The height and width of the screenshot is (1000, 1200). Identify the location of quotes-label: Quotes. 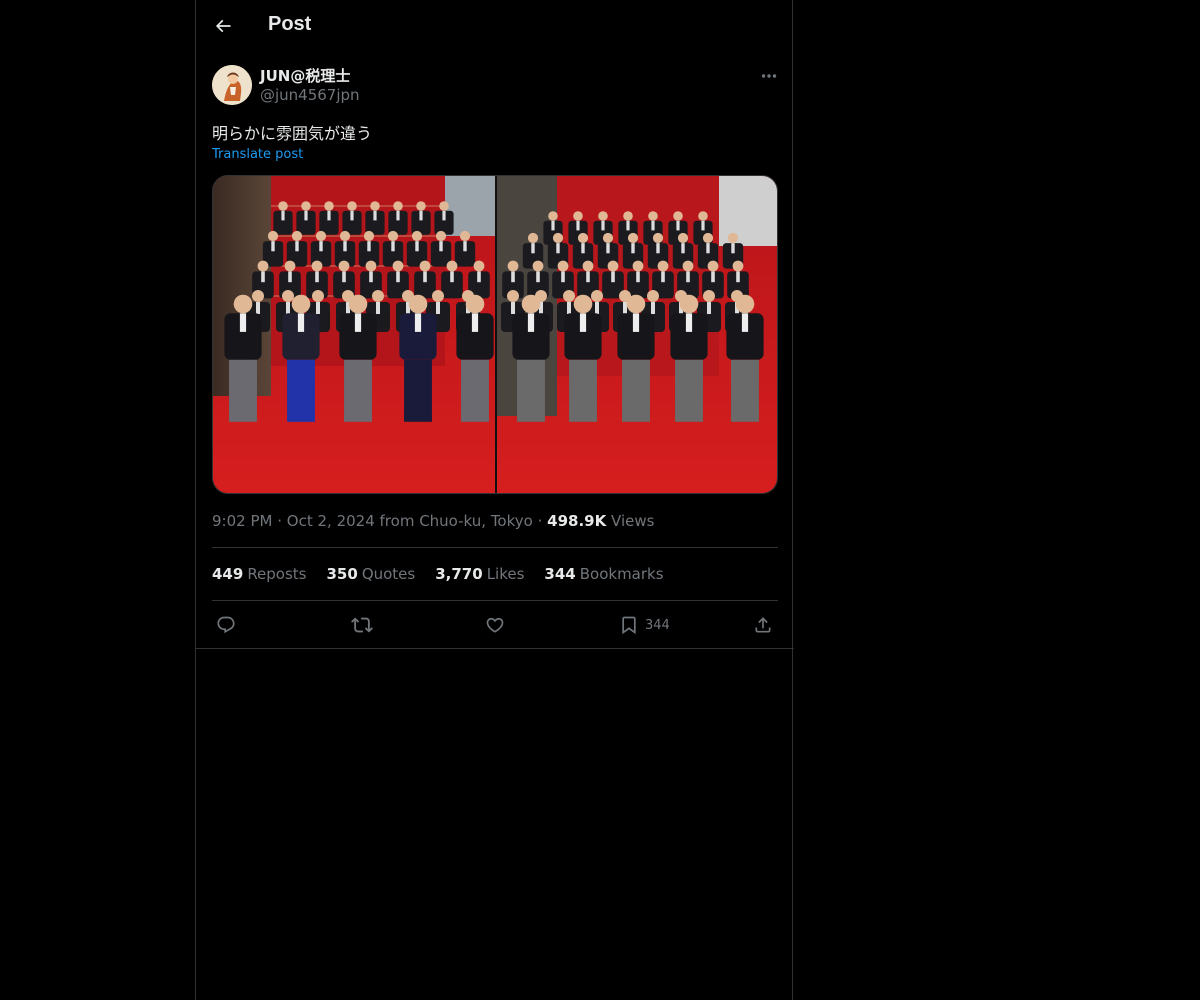
(388, 574).